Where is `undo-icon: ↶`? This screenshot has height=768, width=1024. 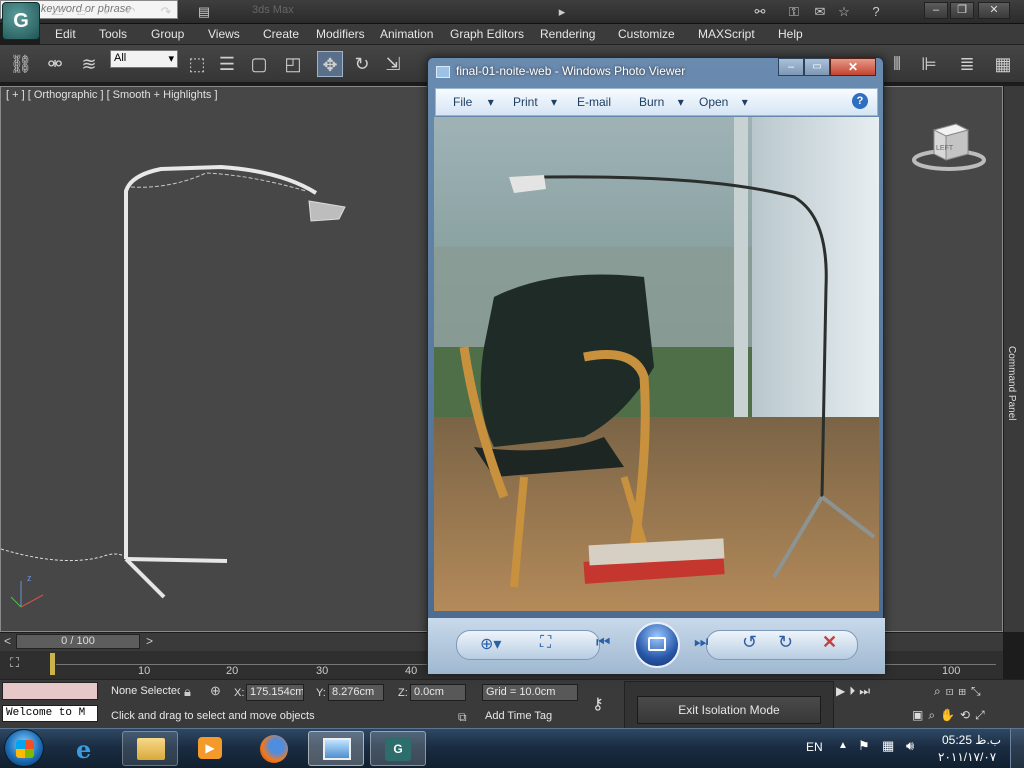 undo-icon: ↶ is located at coordinates (130, 12).